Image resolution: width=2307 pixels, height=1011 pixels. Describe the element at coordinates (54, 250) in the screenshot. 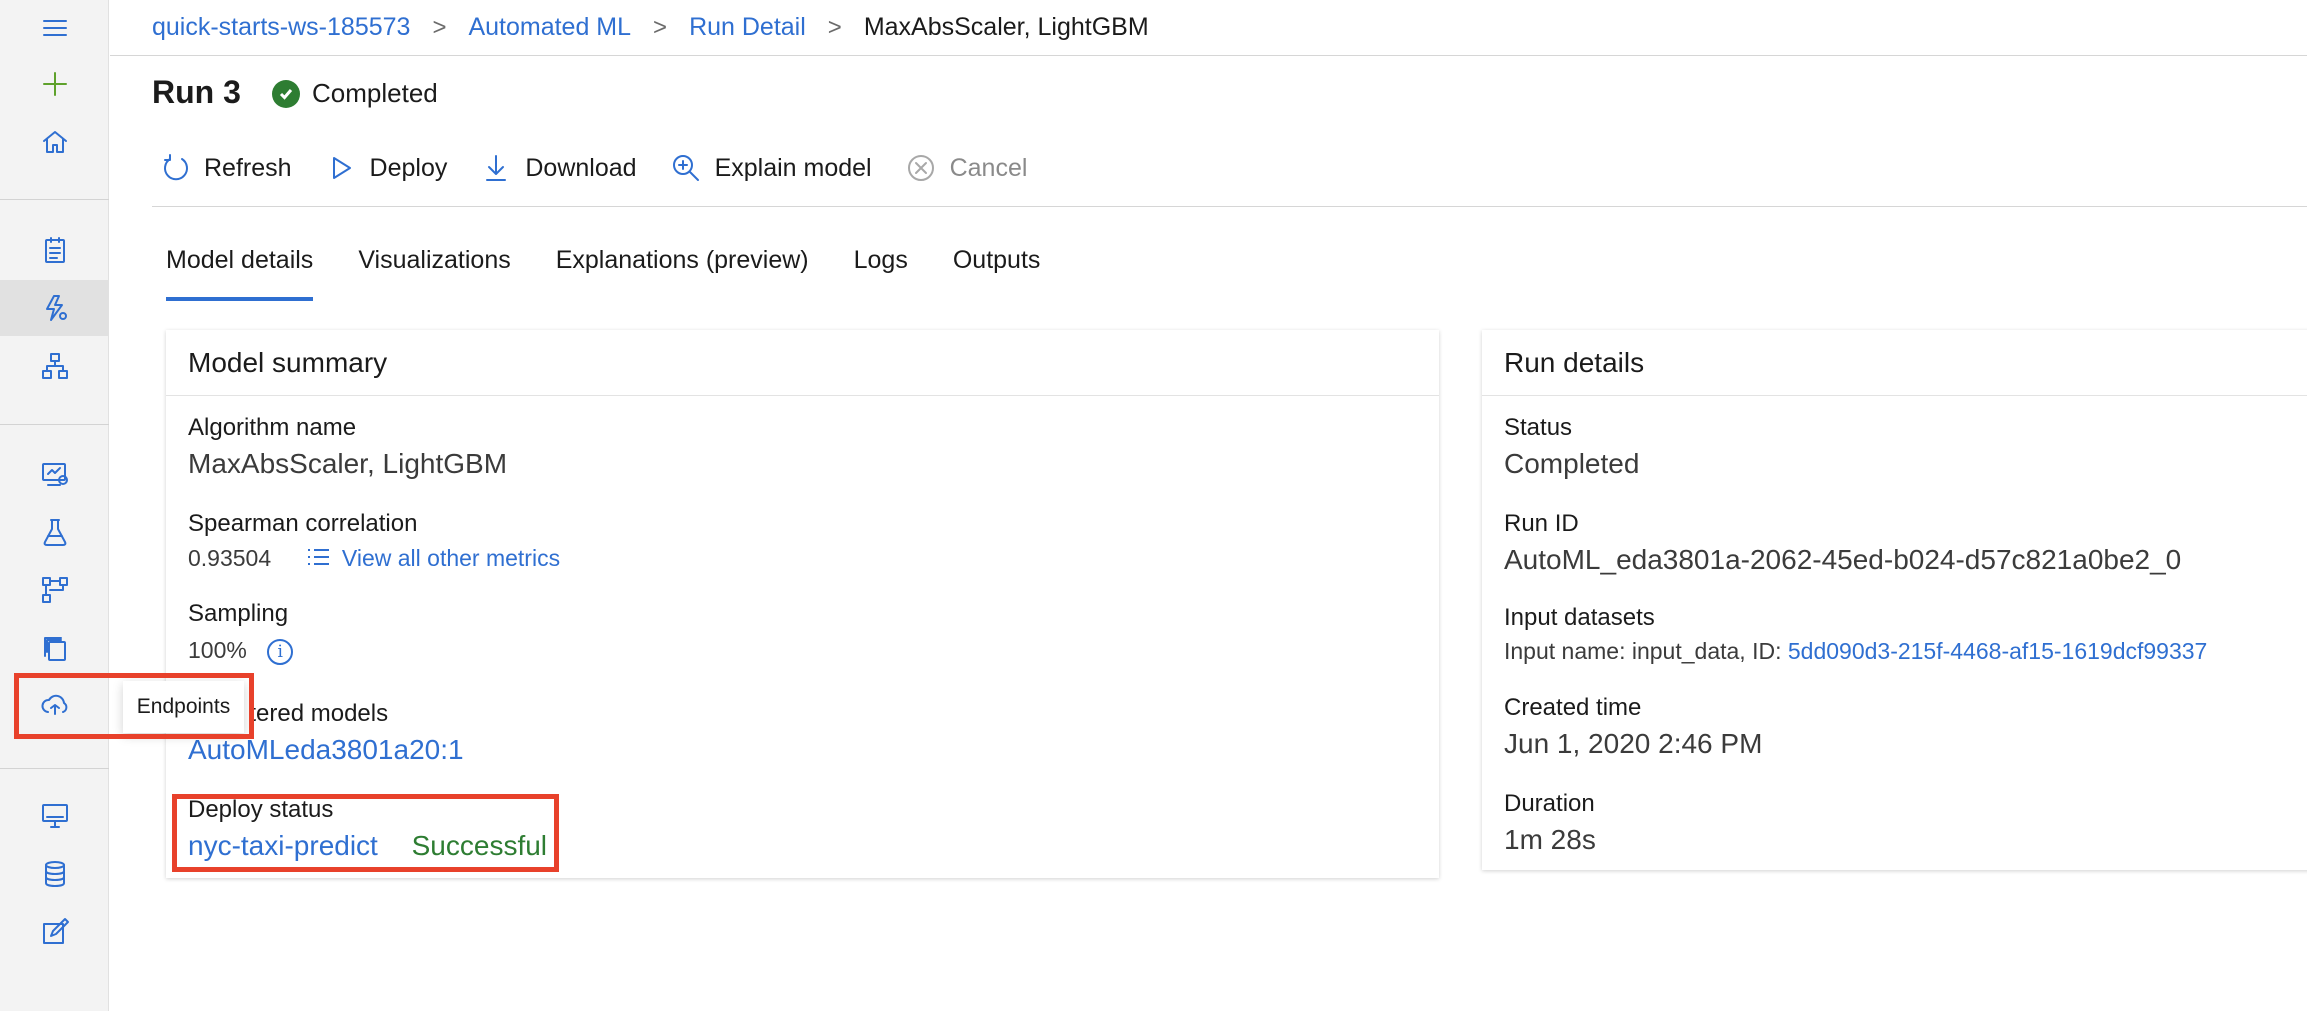

I see `notebook-icon` at that location.